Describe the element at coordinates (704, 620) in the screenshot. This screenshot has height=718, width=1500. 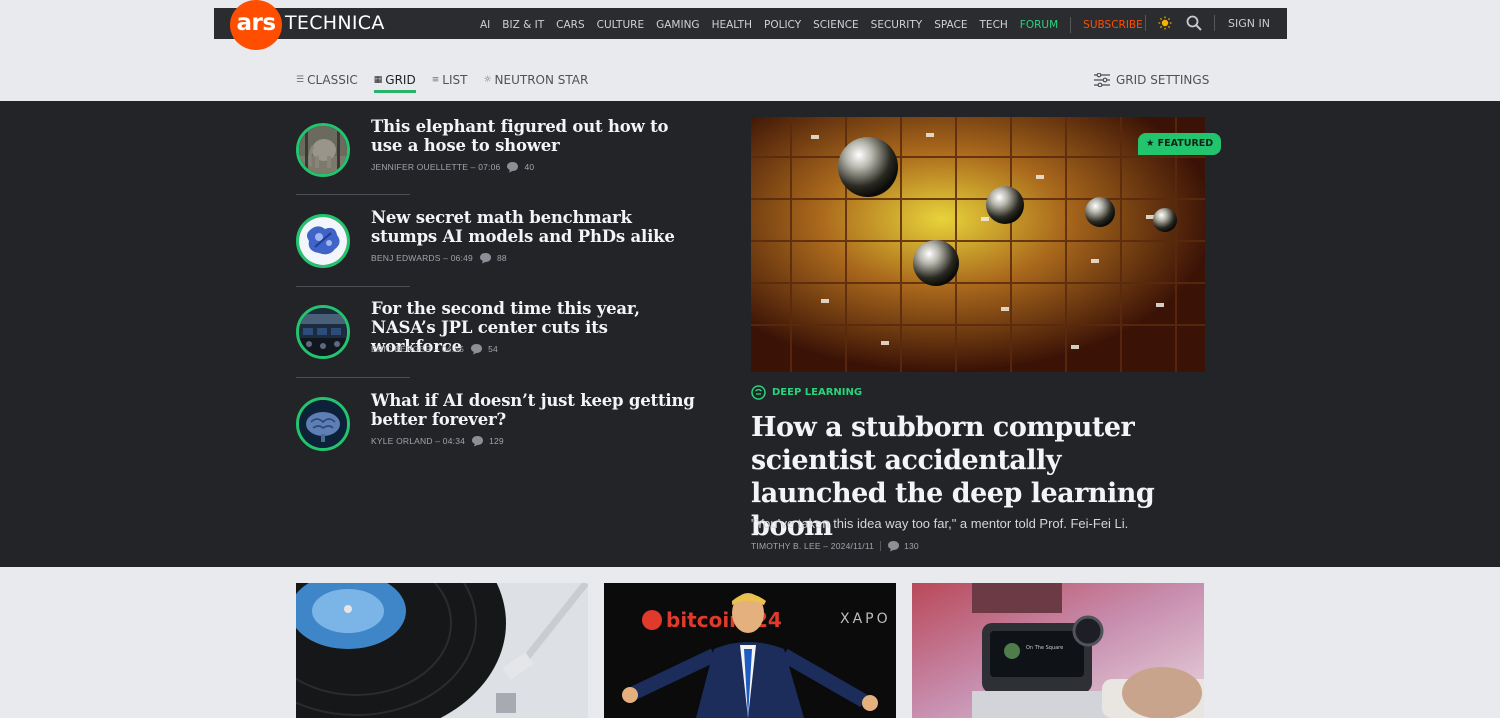
I see `svg-text: bitcoin` at that location.